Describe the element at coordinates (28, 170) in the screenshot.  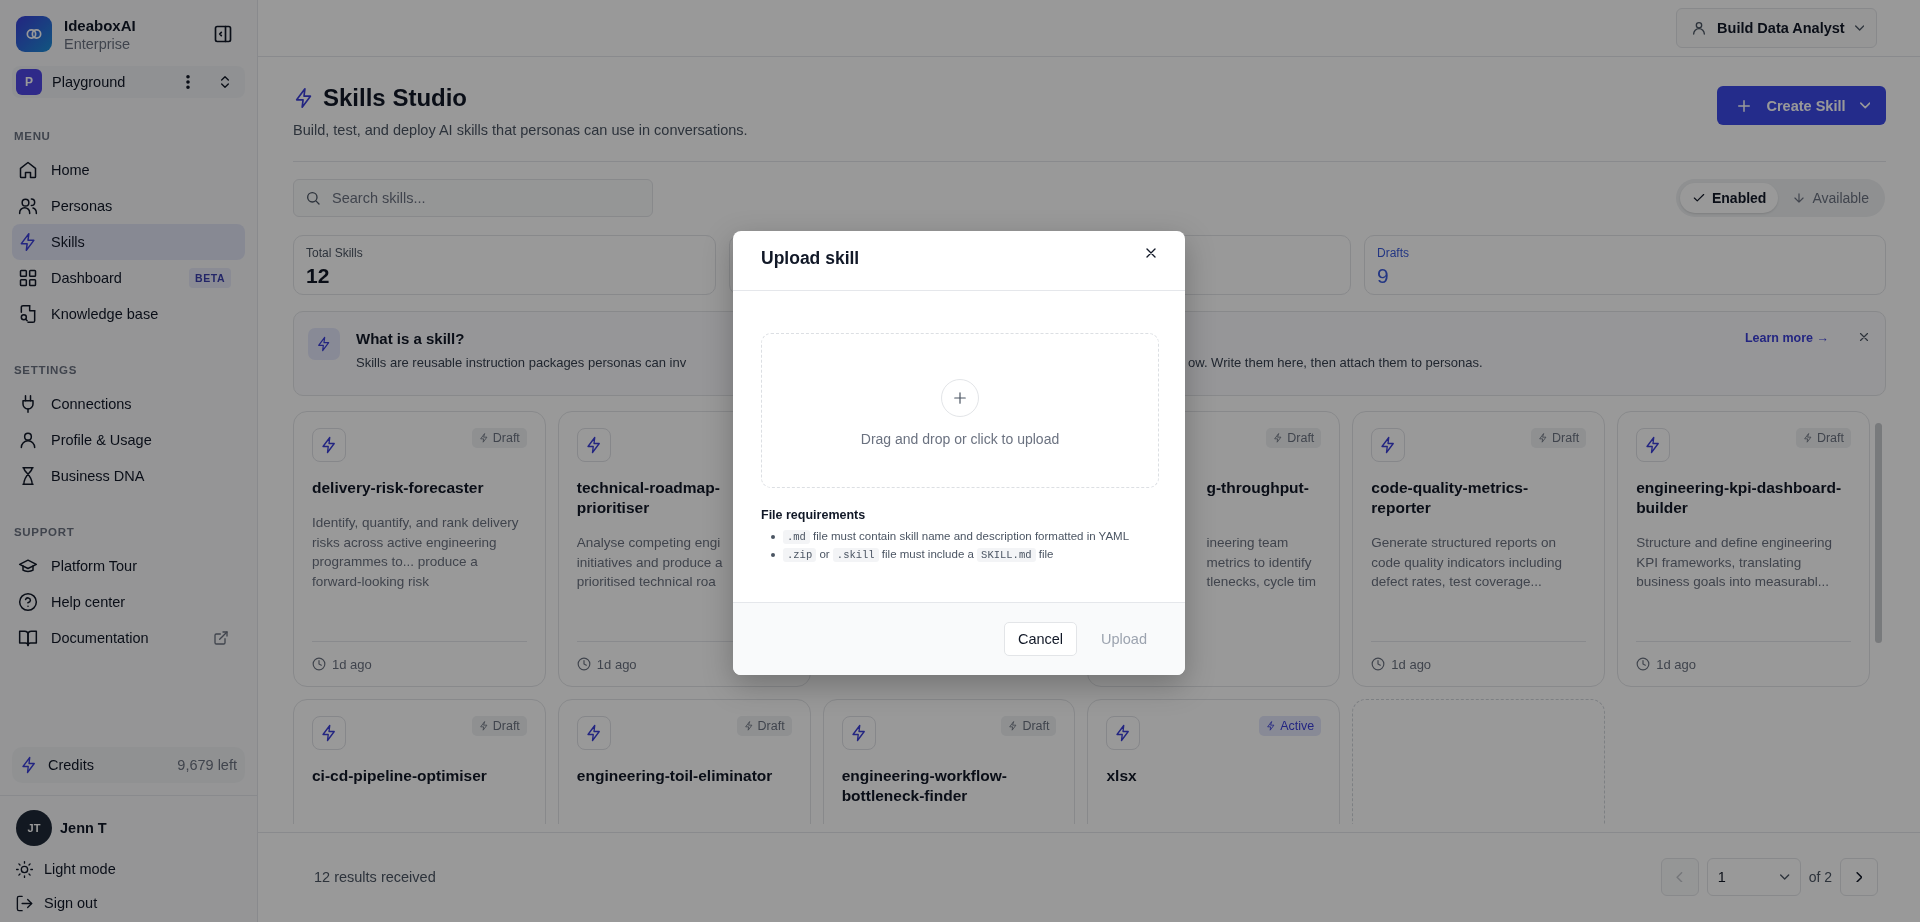
I see `home-icon` at that location.